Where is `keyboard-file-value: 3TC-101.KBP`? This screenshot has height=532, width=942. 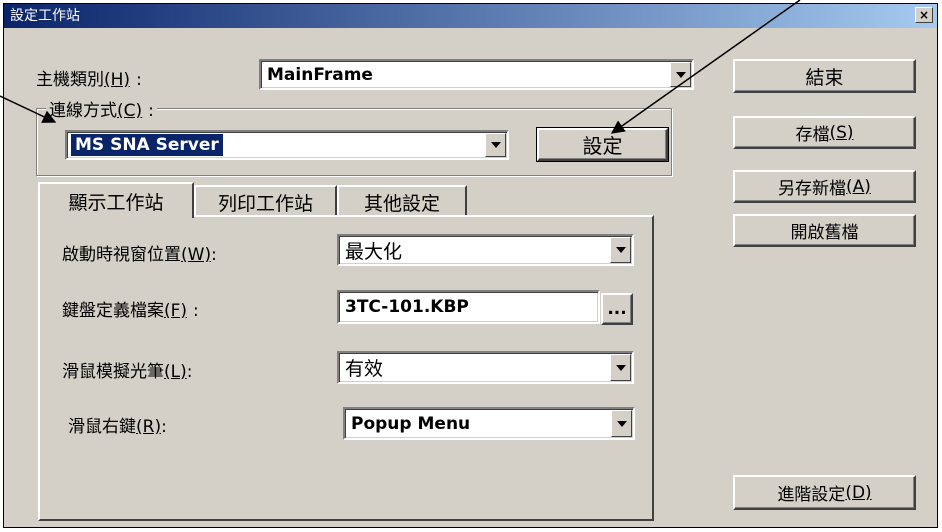
keyboard-file-value: 3TC-101.KBP is located at coordinates (407, 307).